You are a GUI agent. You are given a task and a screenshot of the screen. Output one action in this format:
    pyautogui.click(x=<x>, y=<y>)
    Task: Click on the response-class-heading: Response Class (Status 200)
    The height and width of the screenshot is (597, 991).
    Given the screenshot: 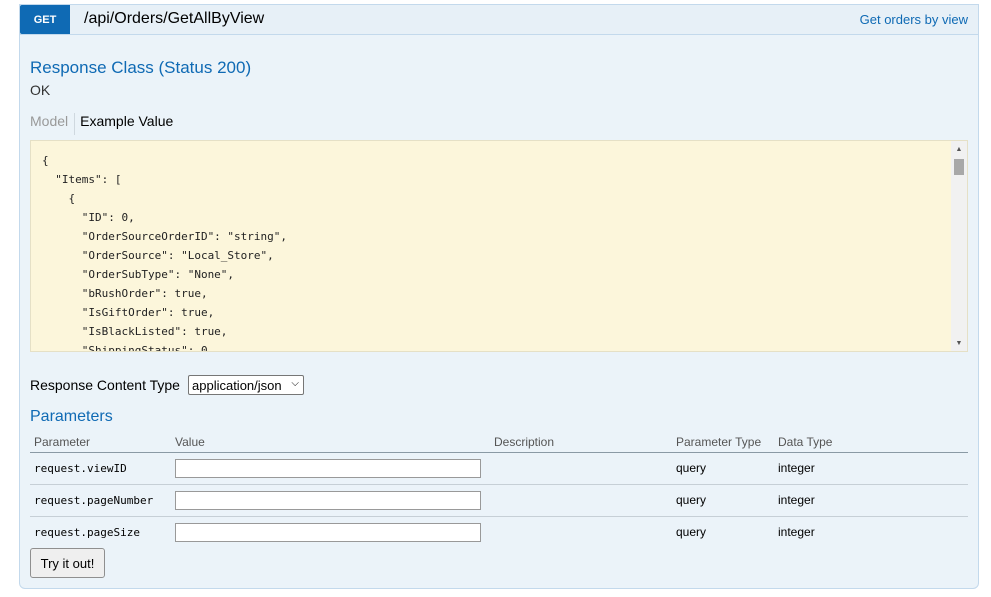 What is the action you would take?
    pyautogui.click(x=141, y=67)
    